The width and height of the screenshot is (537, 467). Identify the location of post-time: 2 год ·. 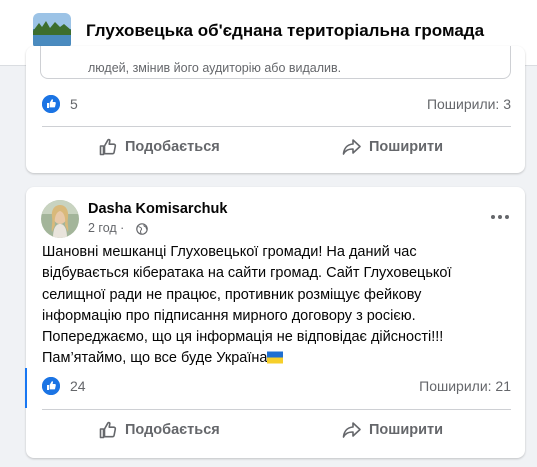
(106, 228).